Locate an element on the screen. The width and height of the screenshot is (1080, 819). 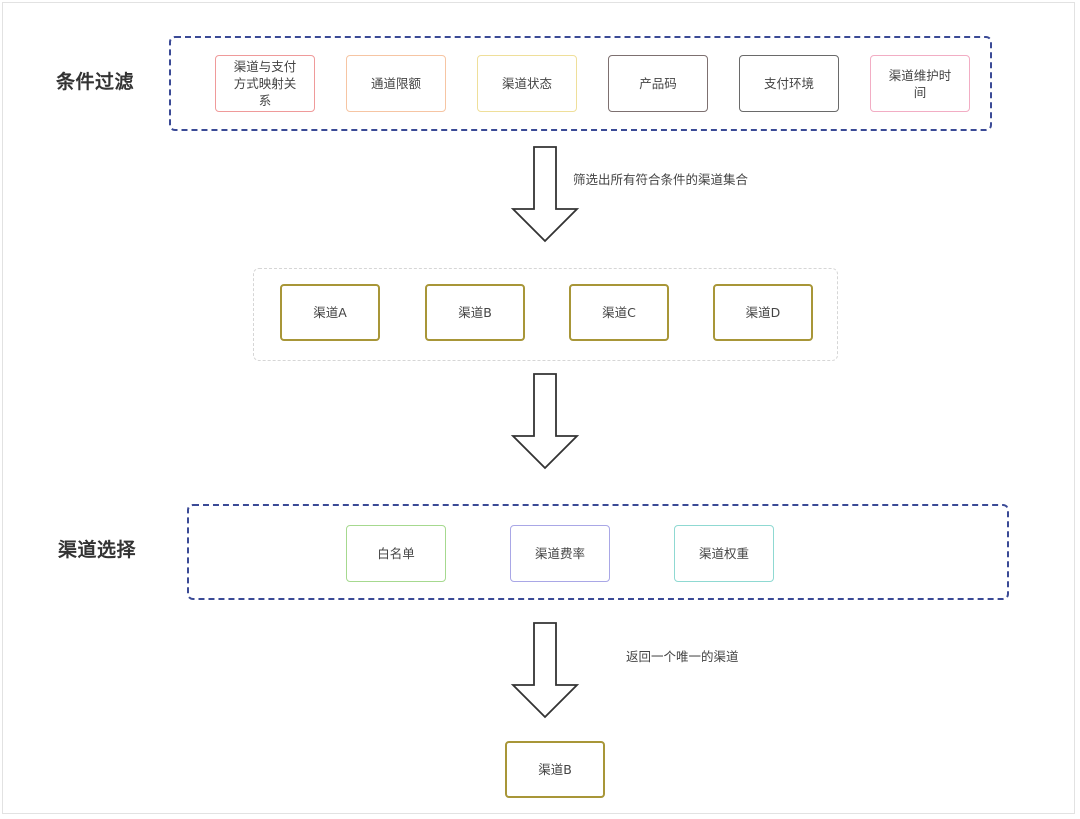
filter-node-channel-status: 渠道状态 is located at coordinates (527, 83).